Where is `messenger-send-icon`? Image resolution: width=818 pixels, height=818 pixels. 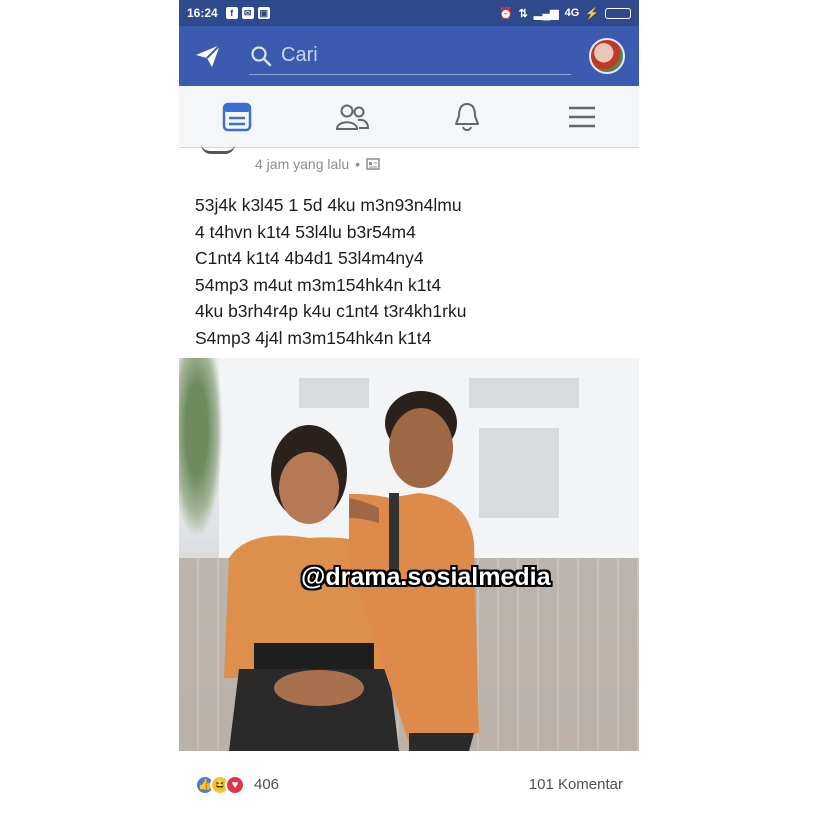
messenger-send-icon is located at coordinates (208, 56).